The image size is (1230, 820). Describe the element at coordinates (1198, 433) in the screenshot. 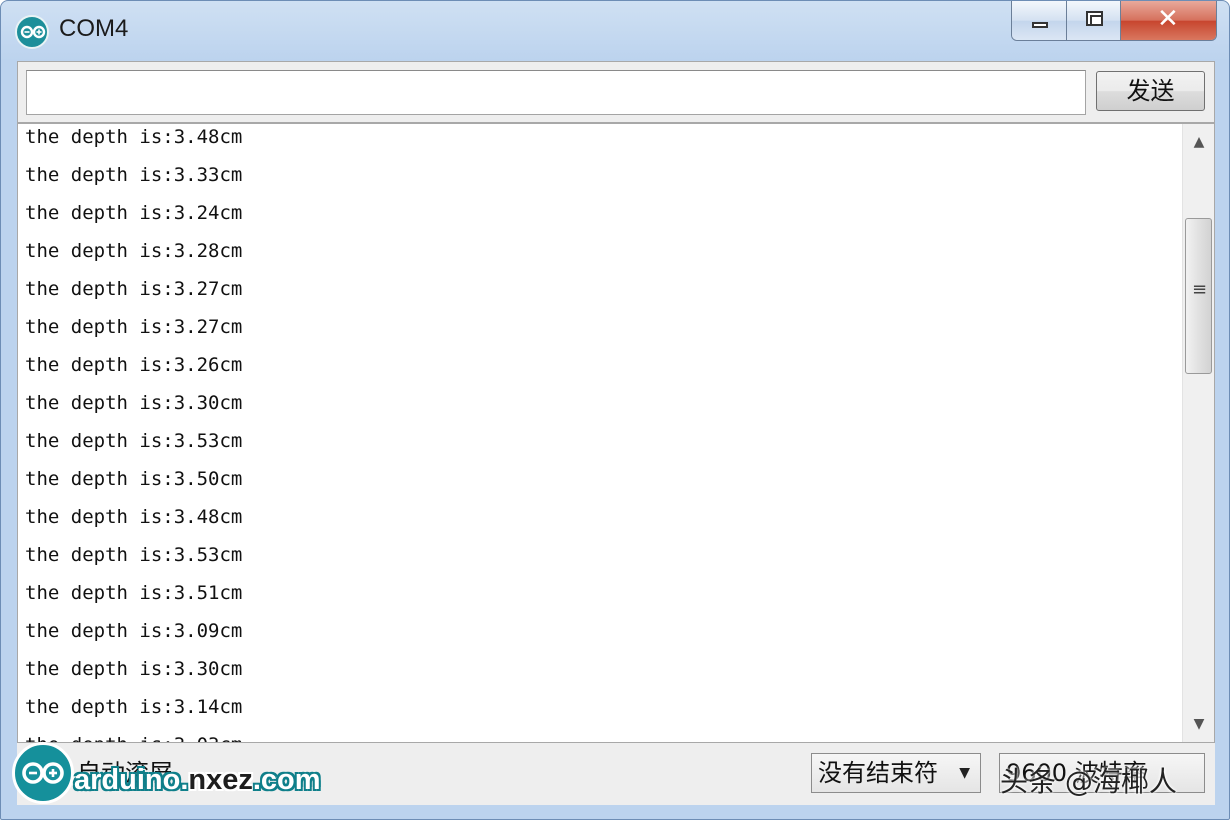

I see `vertical-scrollbar: ▲ ≡ ▼` at that location.